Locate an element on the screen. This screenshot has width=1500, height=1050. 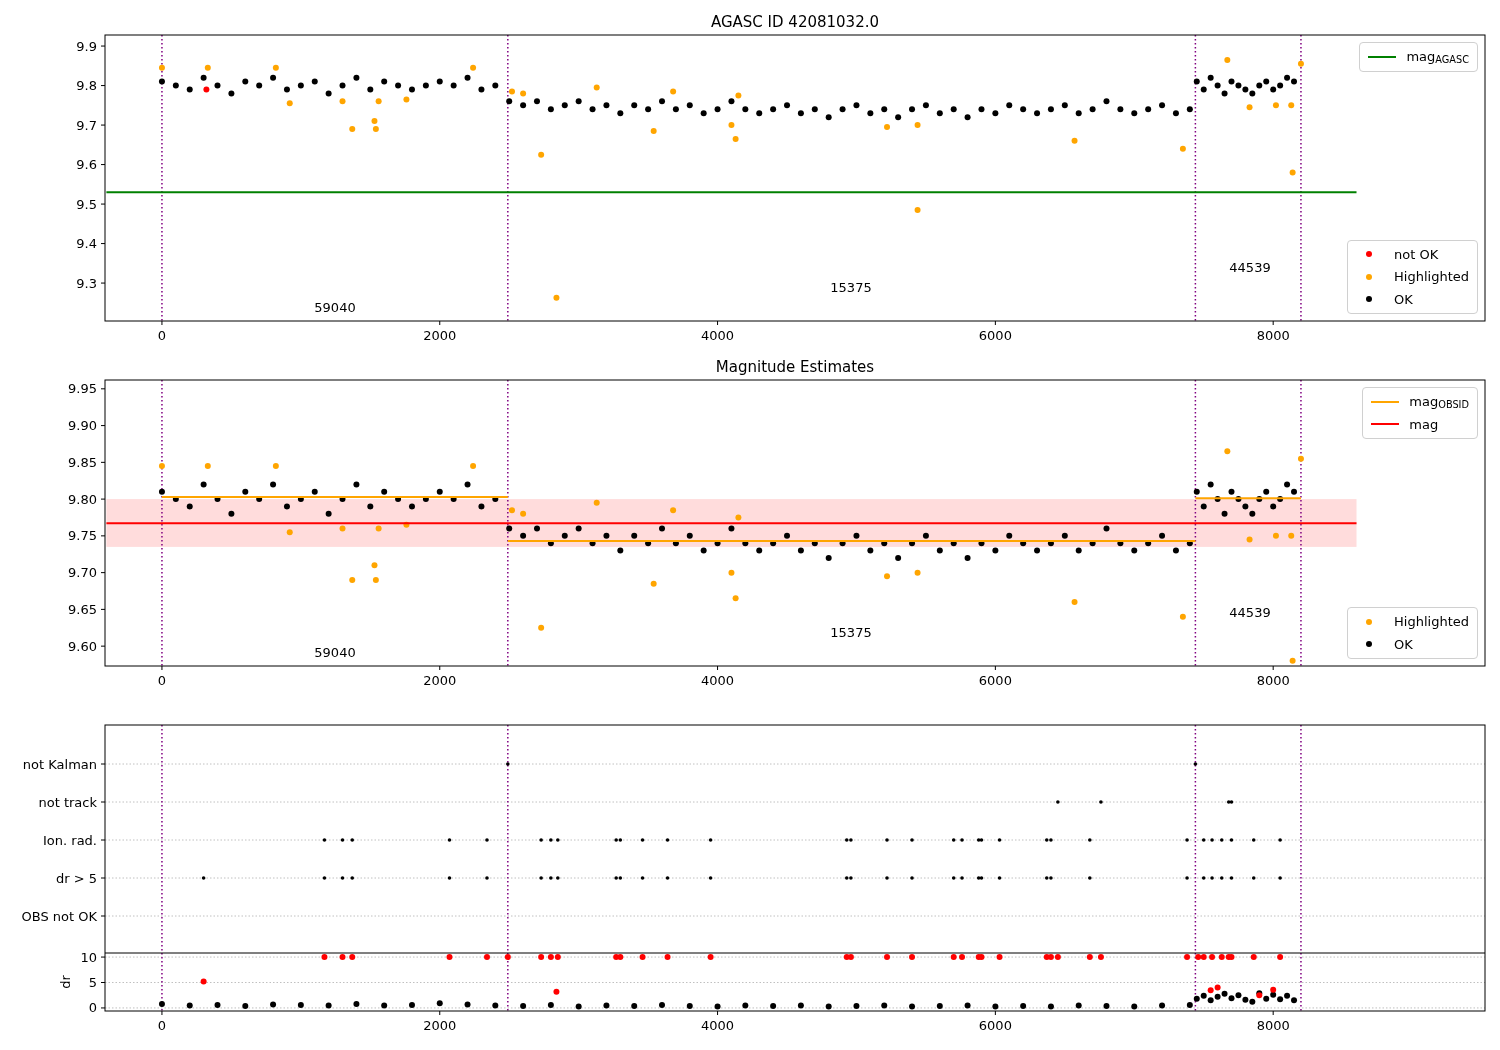
y-tick-label: 9.4 is located at coordinates (86, 244).